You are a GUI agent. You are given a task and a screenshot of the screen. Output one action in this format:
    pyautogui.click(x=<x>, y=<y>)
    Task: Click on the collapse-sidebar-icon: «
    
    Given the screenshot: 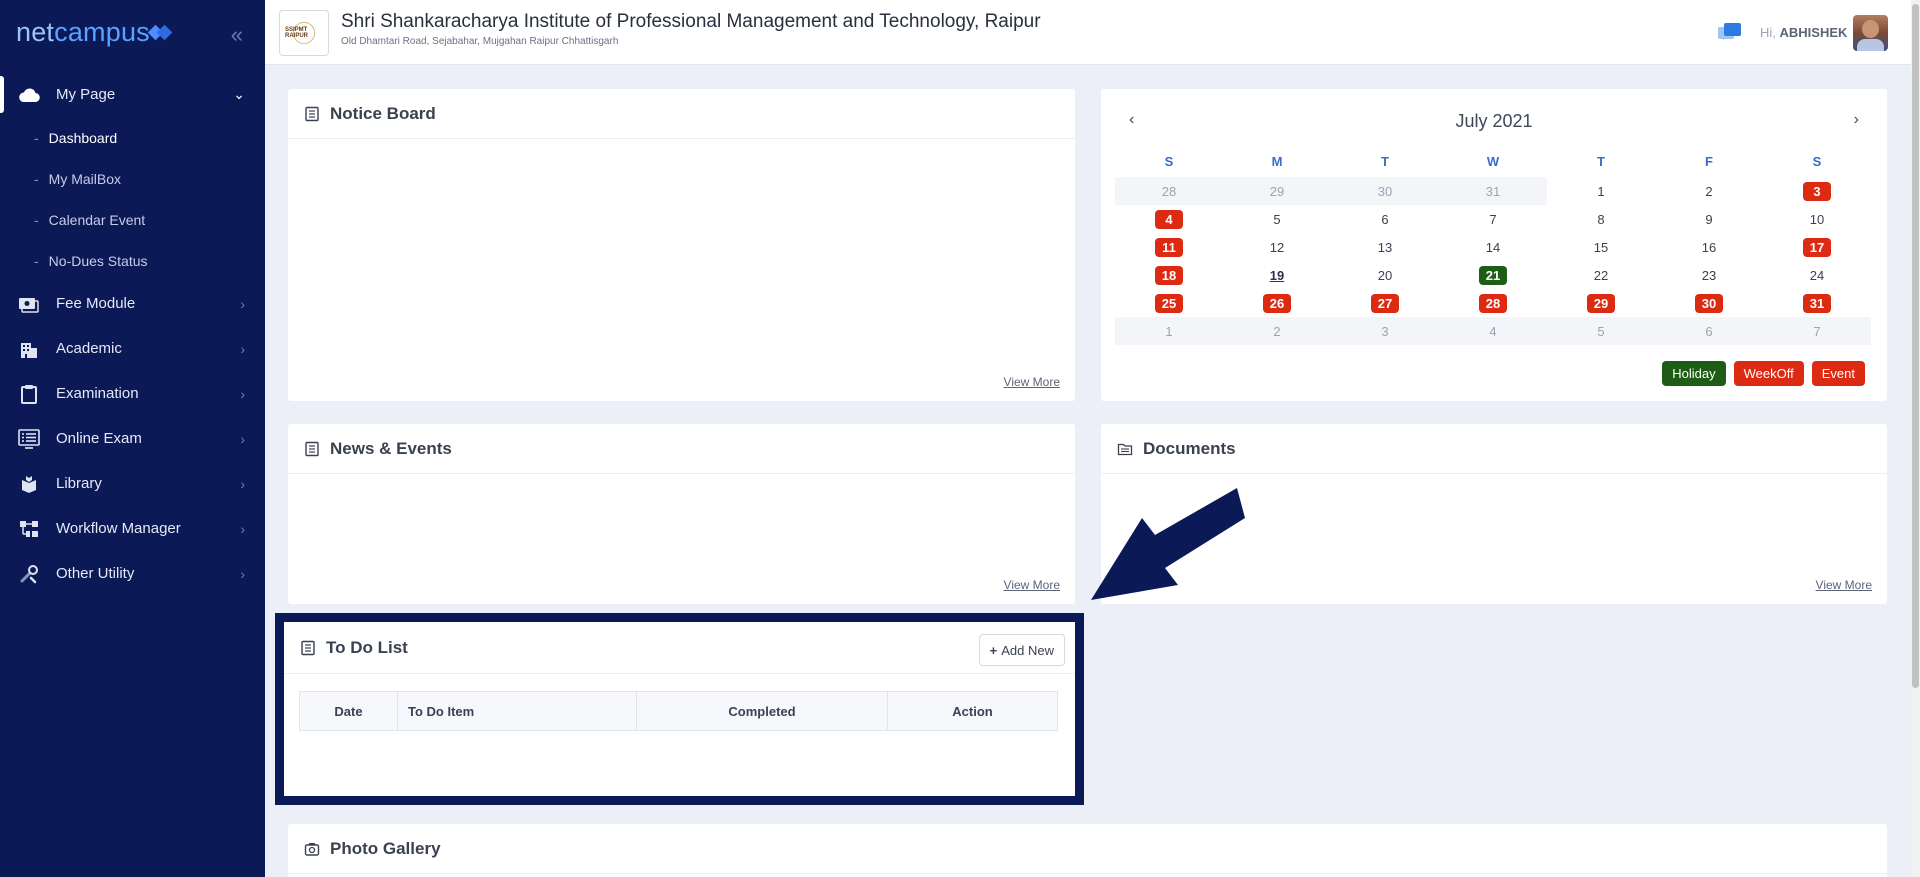 What is the action you would take?
    pyautogui.click(x=237, y=35)
    